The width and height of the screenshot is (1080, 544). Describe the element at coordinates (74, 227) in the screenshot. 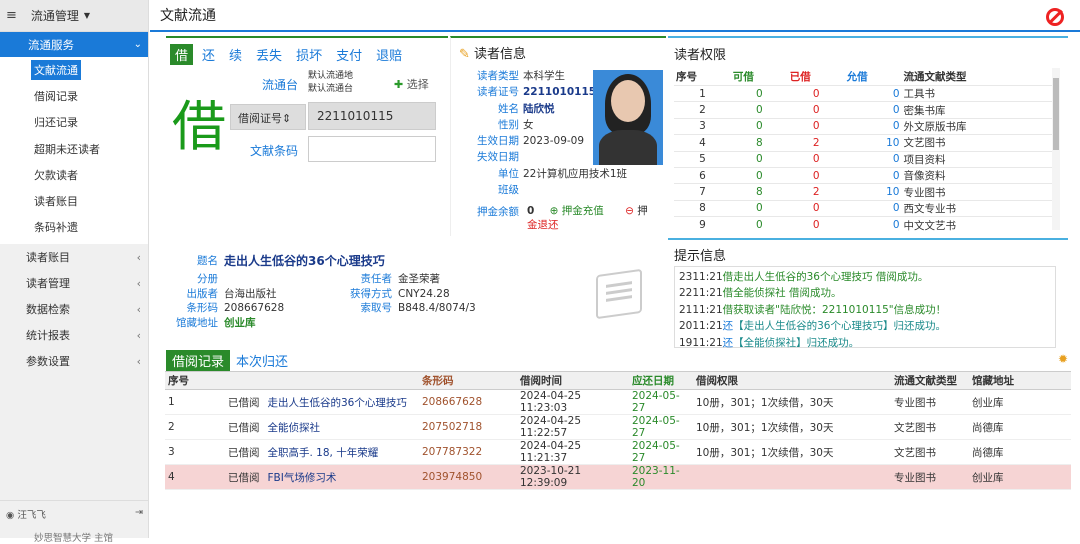

I see `sidebar-item-barcode-fix: 条码补遗` at that location.